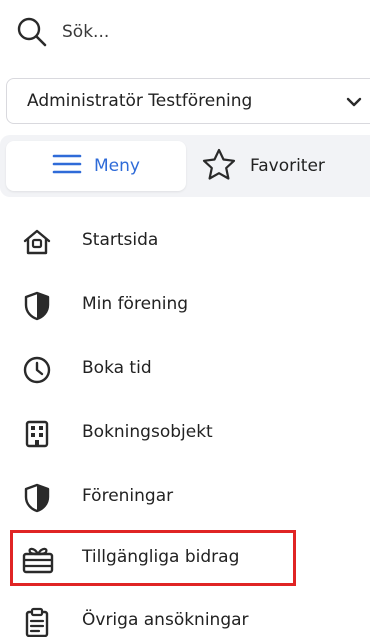 This screenshot has width=370, height=640. I want to click on menu-item-foreningar: Föreningar, so click(185, 497).